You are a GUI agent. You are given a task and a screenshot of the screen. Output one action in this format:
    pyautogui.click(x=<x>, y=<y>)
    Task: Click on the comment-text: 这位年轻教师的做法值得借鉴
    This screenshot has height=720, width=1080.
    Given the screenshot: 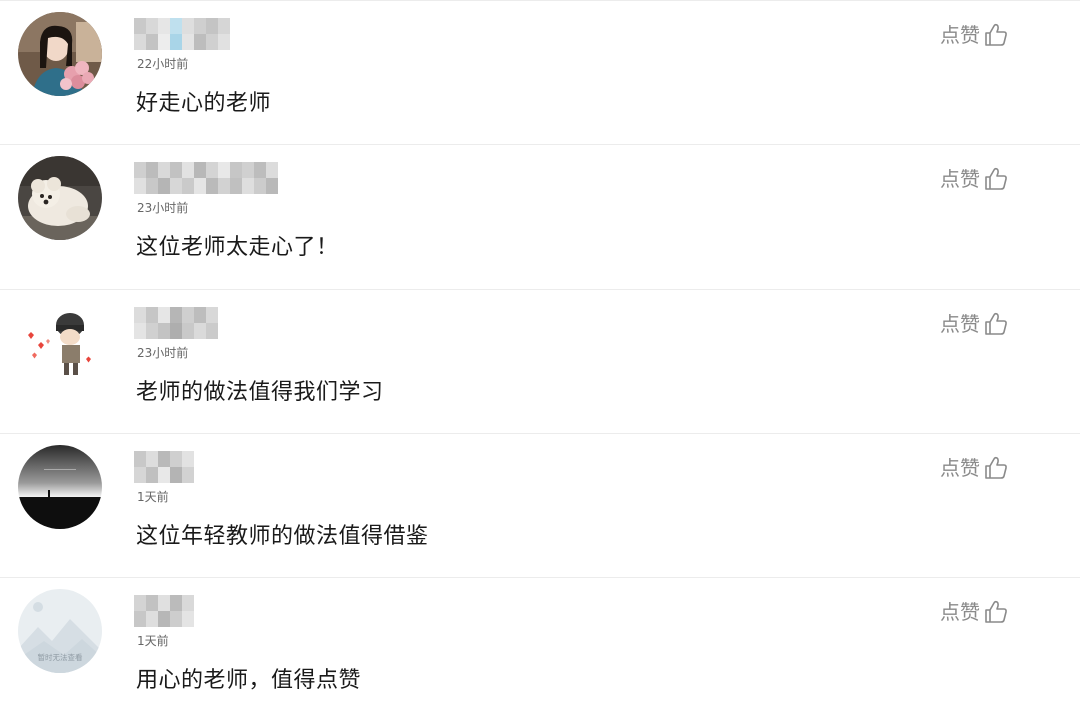 What is the action you would take?
    pyautogui.click(x=282, y=536)
    